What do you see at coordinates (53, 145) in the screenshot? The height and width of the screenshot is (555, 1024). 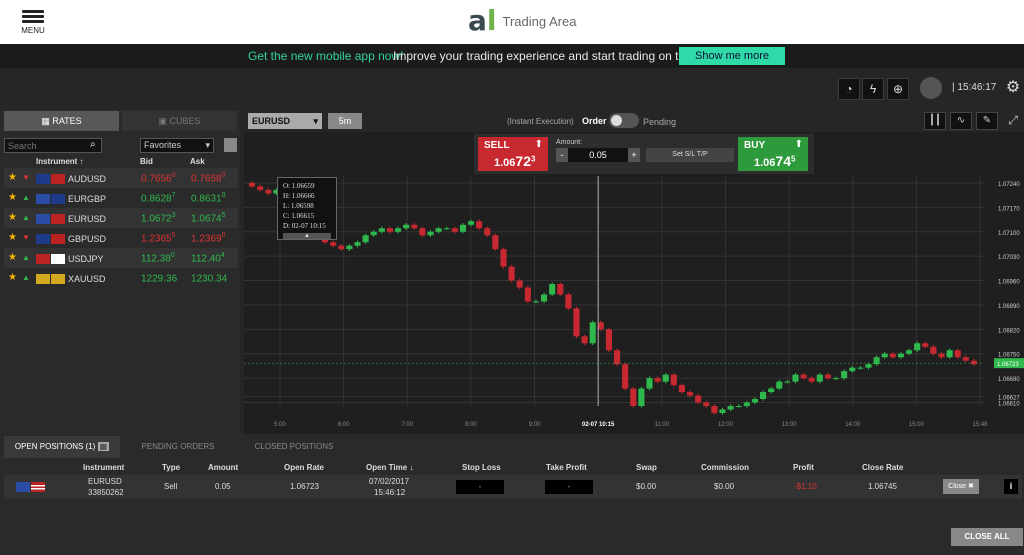 I see `search-input` at bounding box center [53, 145].